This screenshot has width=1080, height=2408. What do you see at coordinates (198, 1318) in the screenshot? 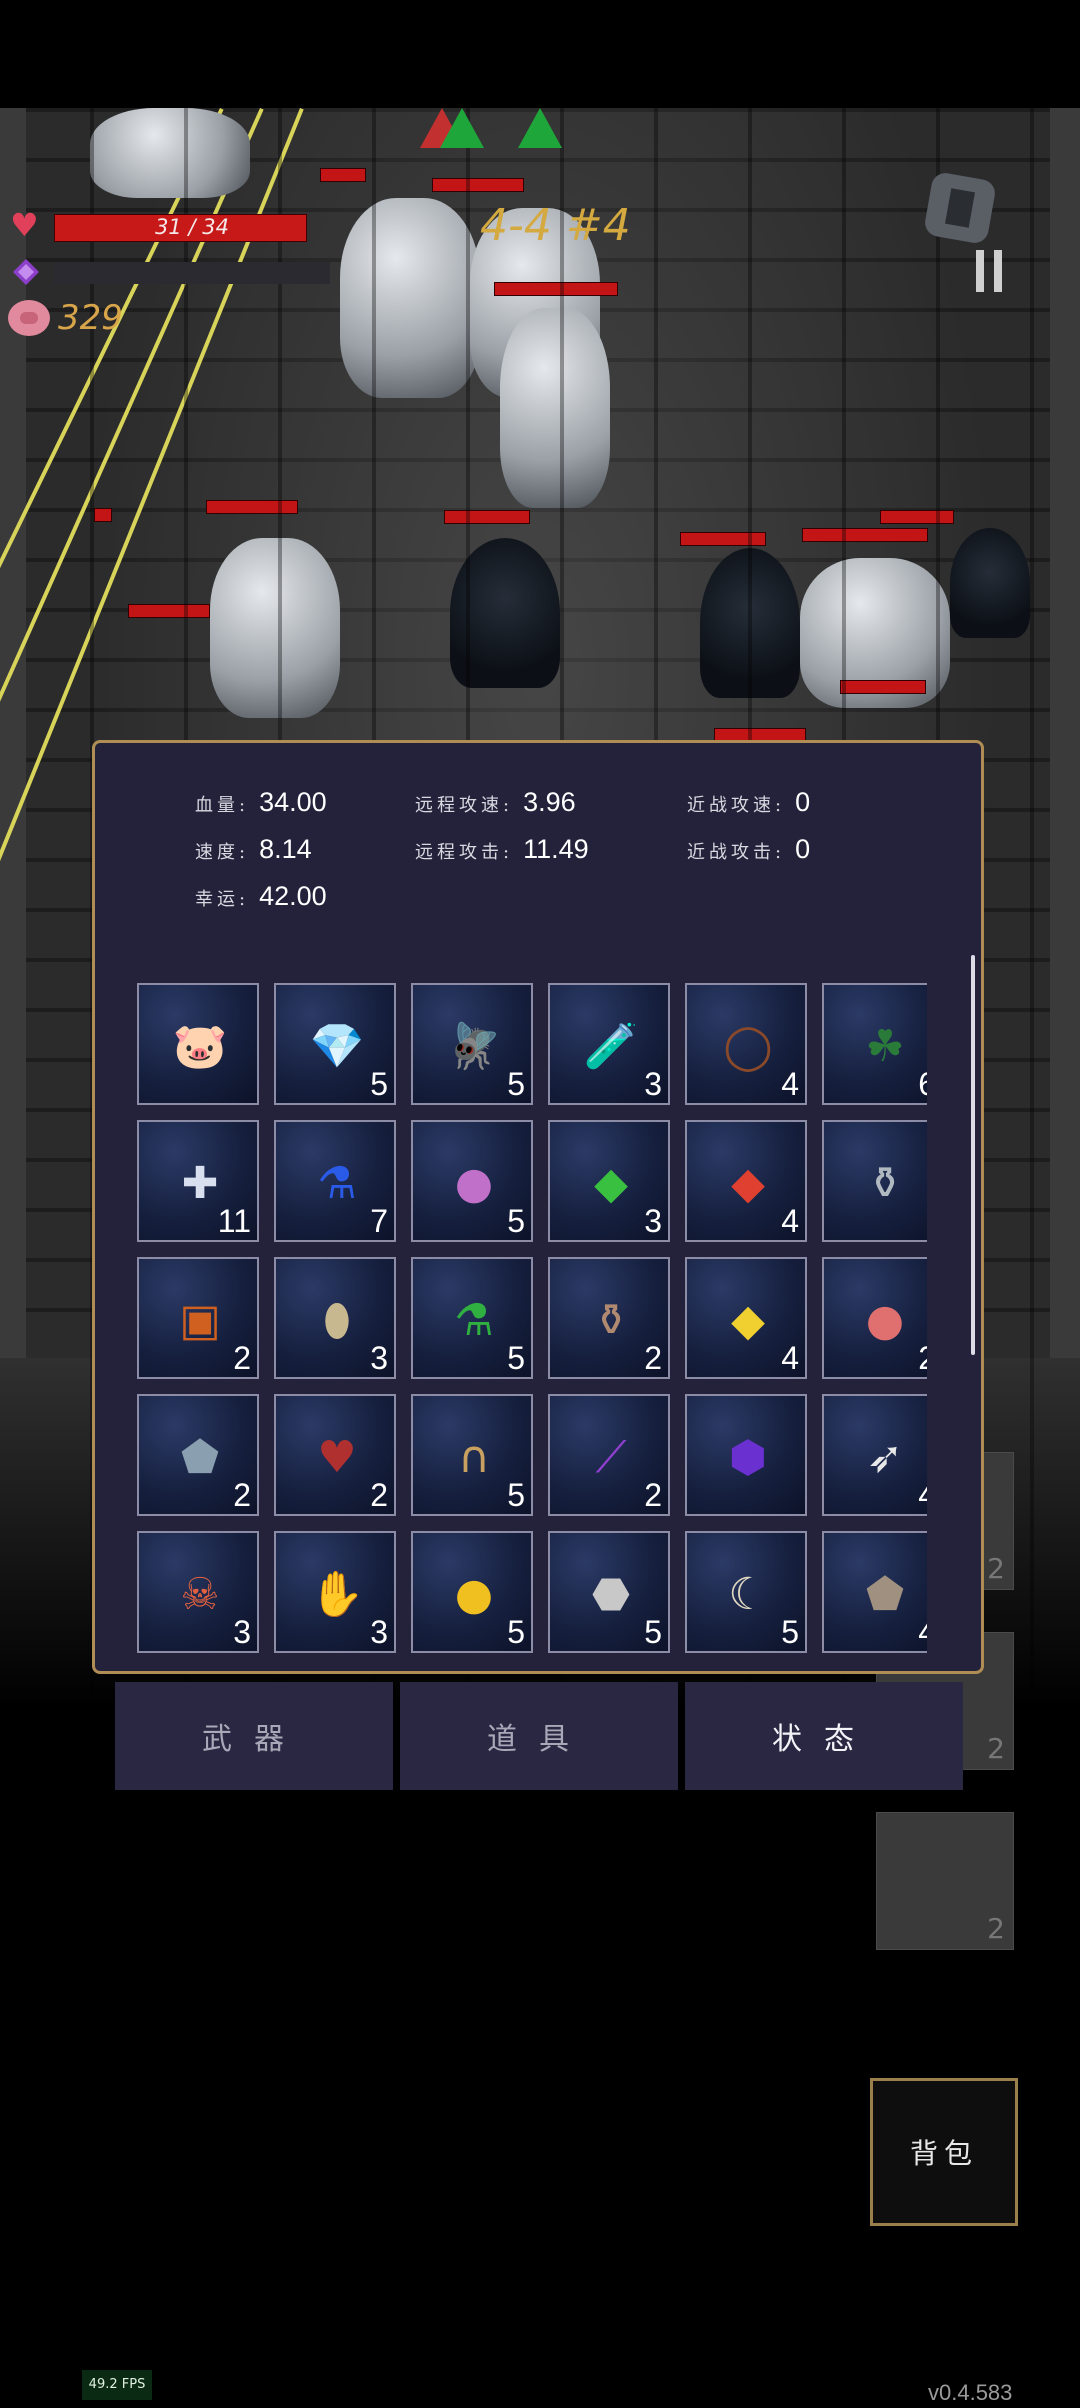
I see `inventory-slot: ▣ 2` at bounding box center [198, 1318].